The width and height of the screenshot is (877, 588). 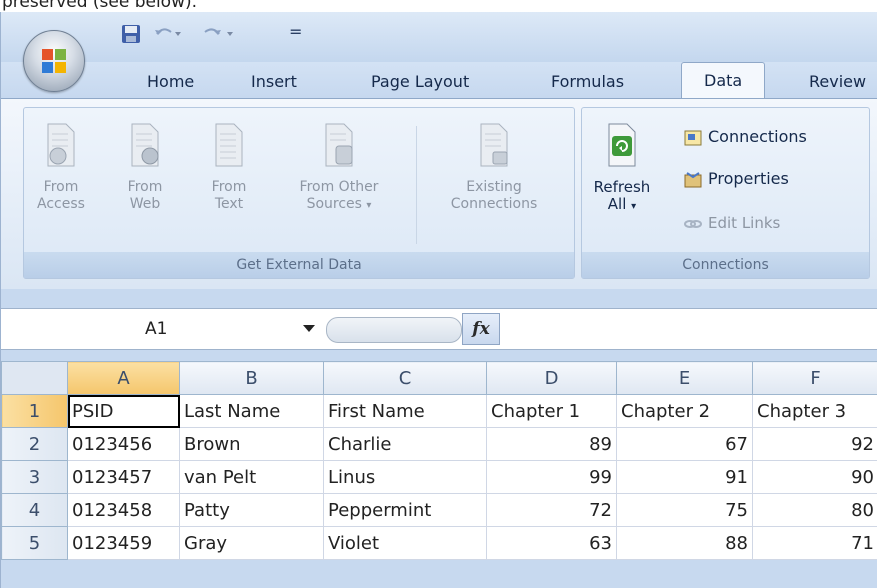 I want to click on cell-a1: PSID, so click(x=123, y=411).